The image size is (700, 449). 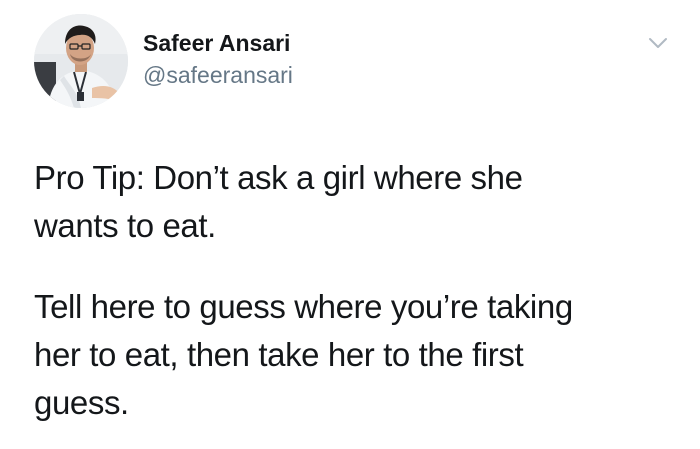 What do you see at coordinates (658, 43) in the screenshot?
I see `chevron-down-icon` at bounding box center [658, 43].